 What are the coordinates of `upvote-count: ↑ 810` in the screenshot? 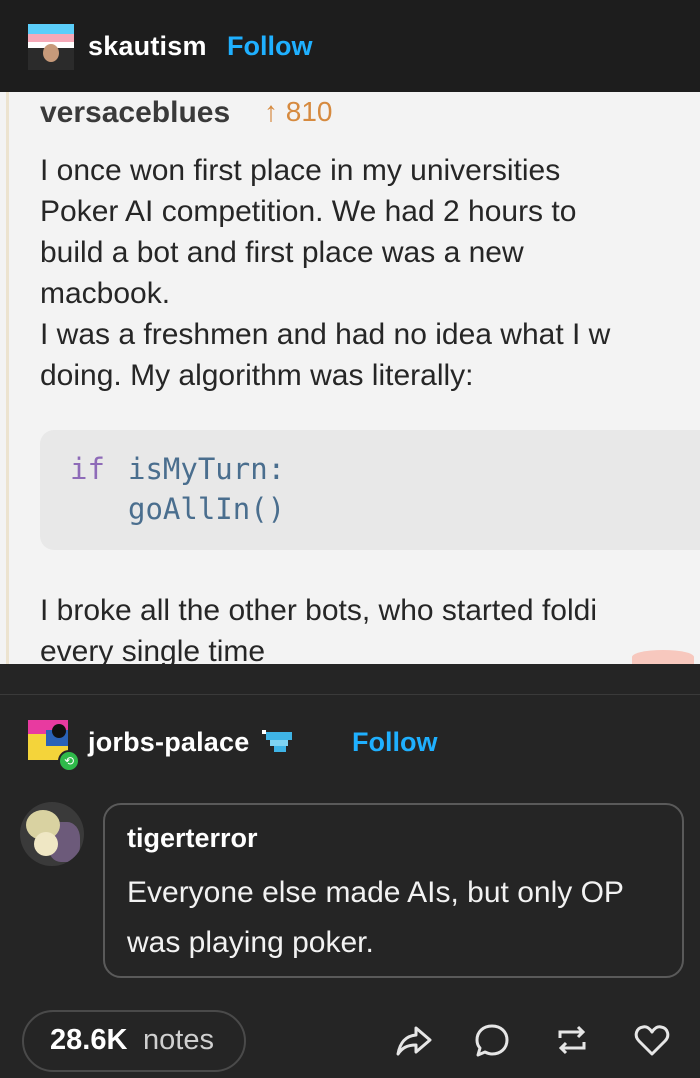 It's located at (298, 111).